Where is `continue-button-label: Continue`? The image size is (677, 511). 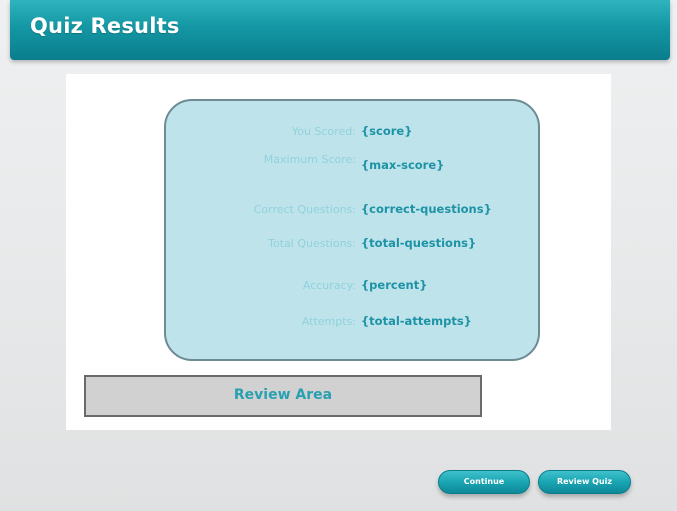
continue-button-label: Continue is located at coordinates (484, 481).